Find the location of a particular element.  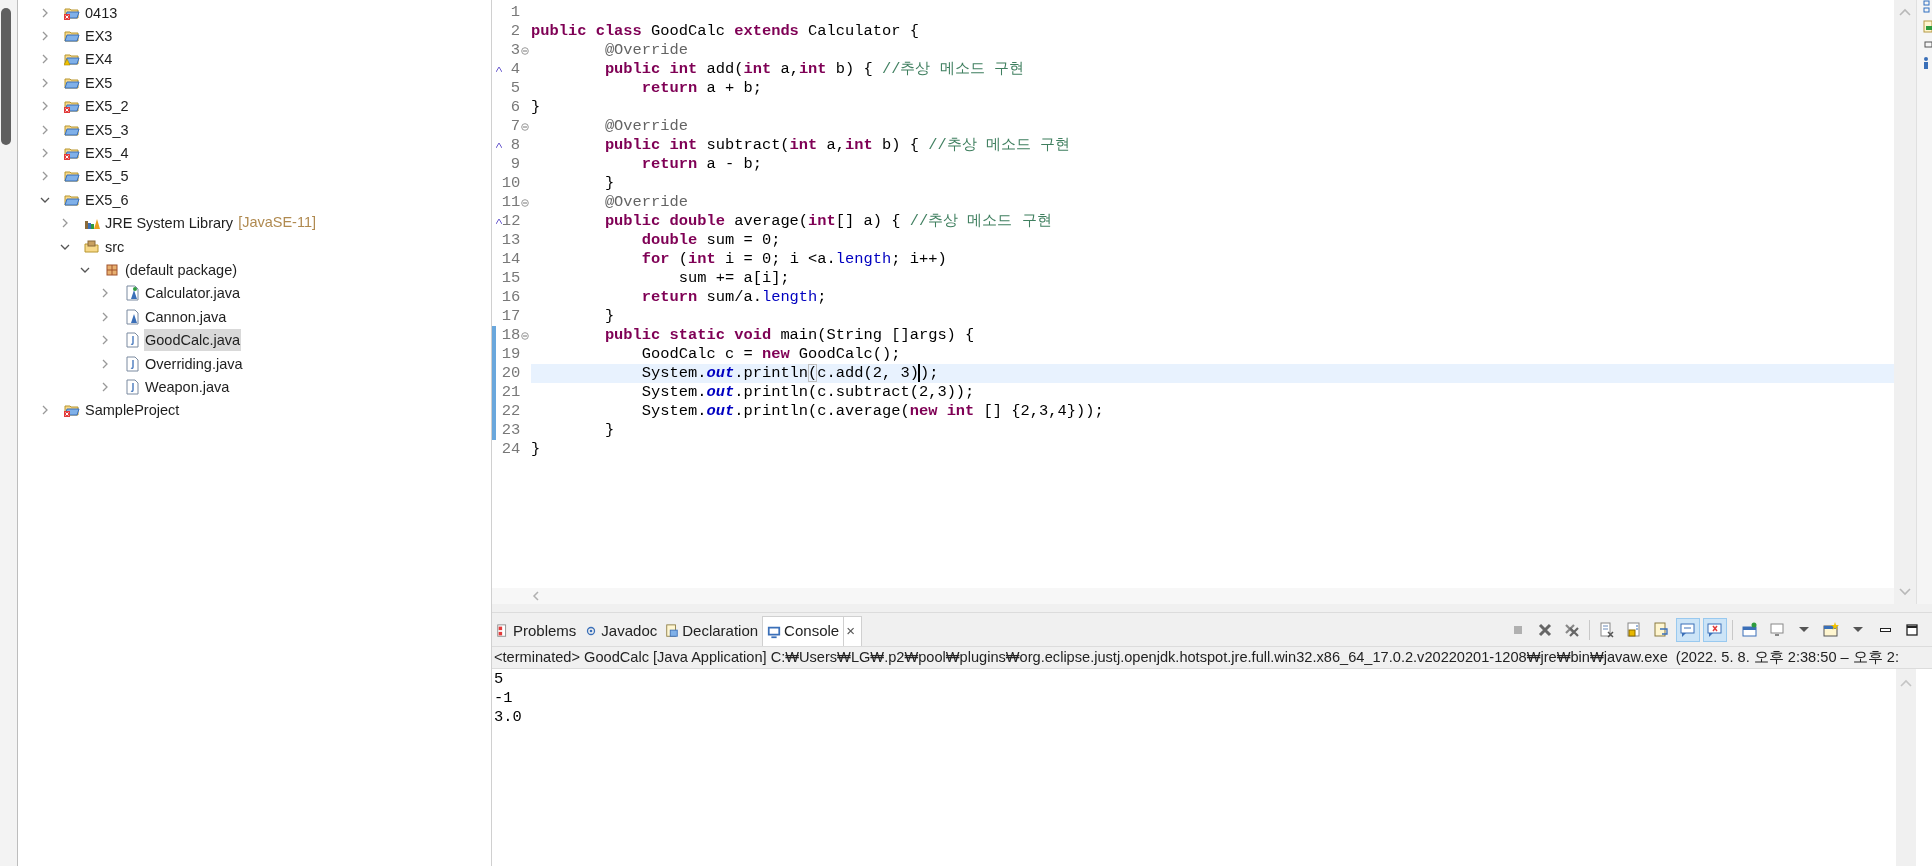

line-number: 9 is located at coordinates (514, 164).